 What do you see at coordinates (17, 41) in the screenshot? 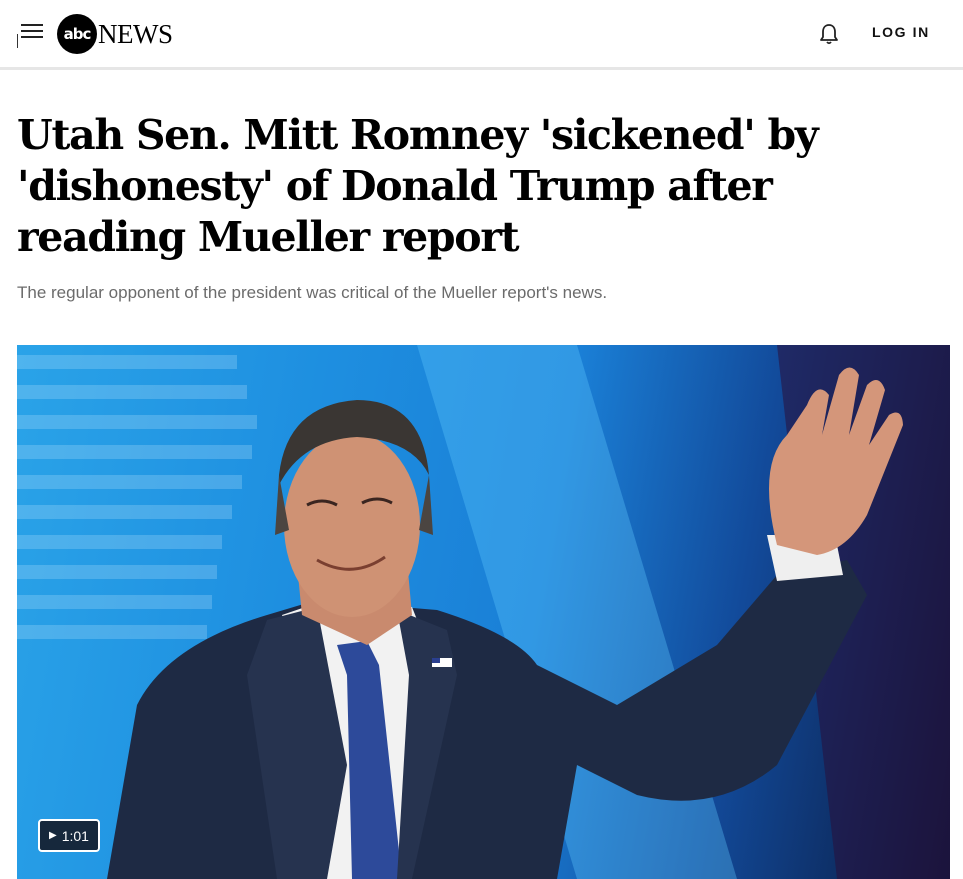
I see `text-cursor` at bounding box center [17, 41].